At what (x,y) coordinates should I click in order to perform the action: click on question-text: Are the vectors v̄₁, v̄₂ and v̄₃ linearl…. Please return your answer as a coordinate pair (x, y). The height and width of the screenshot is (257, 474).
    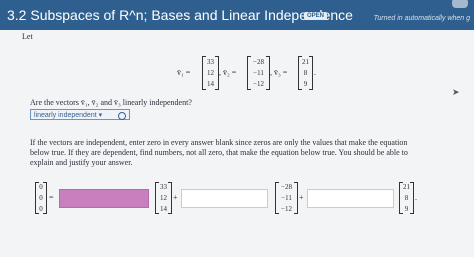
    Looking at the image, I should click on (111, 102).